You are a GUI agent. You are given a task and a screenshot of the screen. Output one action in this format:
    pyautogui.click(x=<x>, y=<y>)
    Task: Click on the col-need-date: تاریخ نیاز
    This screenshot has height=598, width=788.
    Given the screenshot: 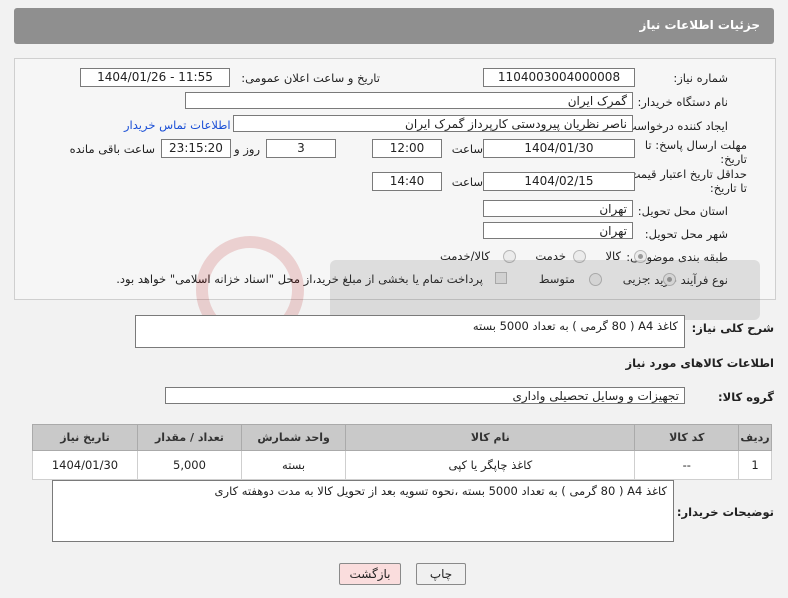 What is the action you would take?
    pyautogui.click(x=85, y=437)
    